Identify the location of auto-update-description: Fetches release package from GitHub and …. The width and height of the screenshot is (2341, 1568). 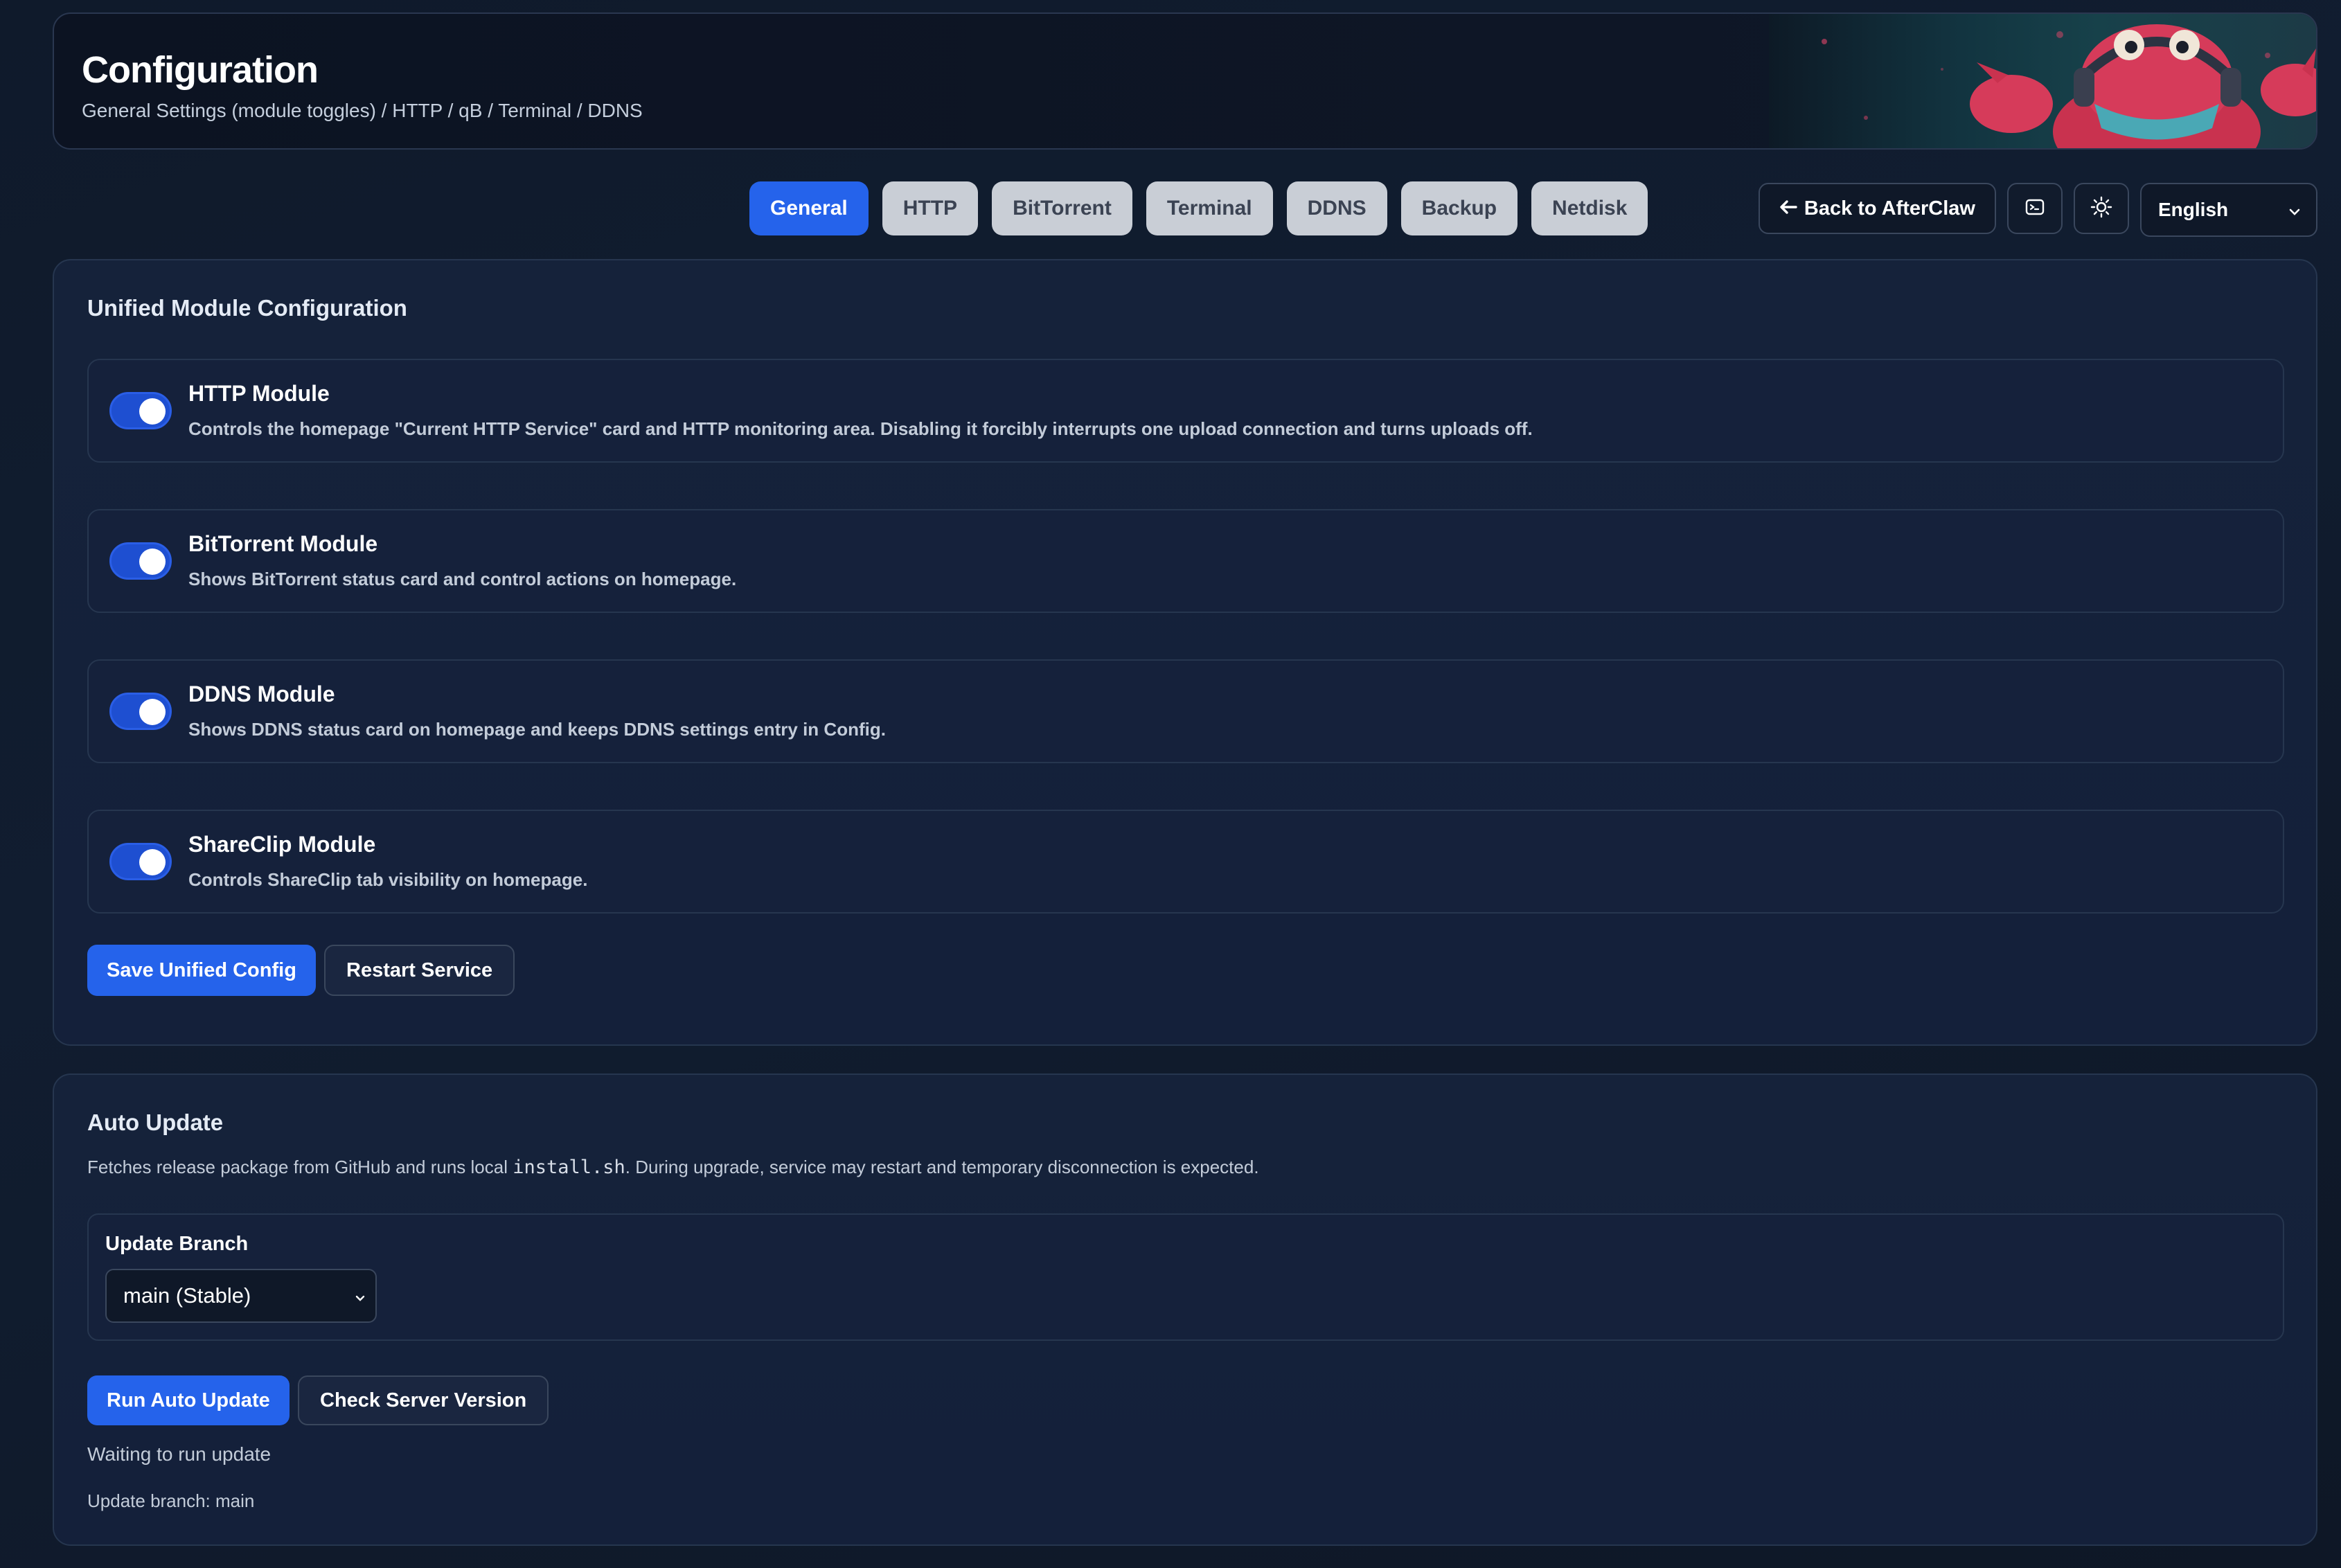
(673, 1168).